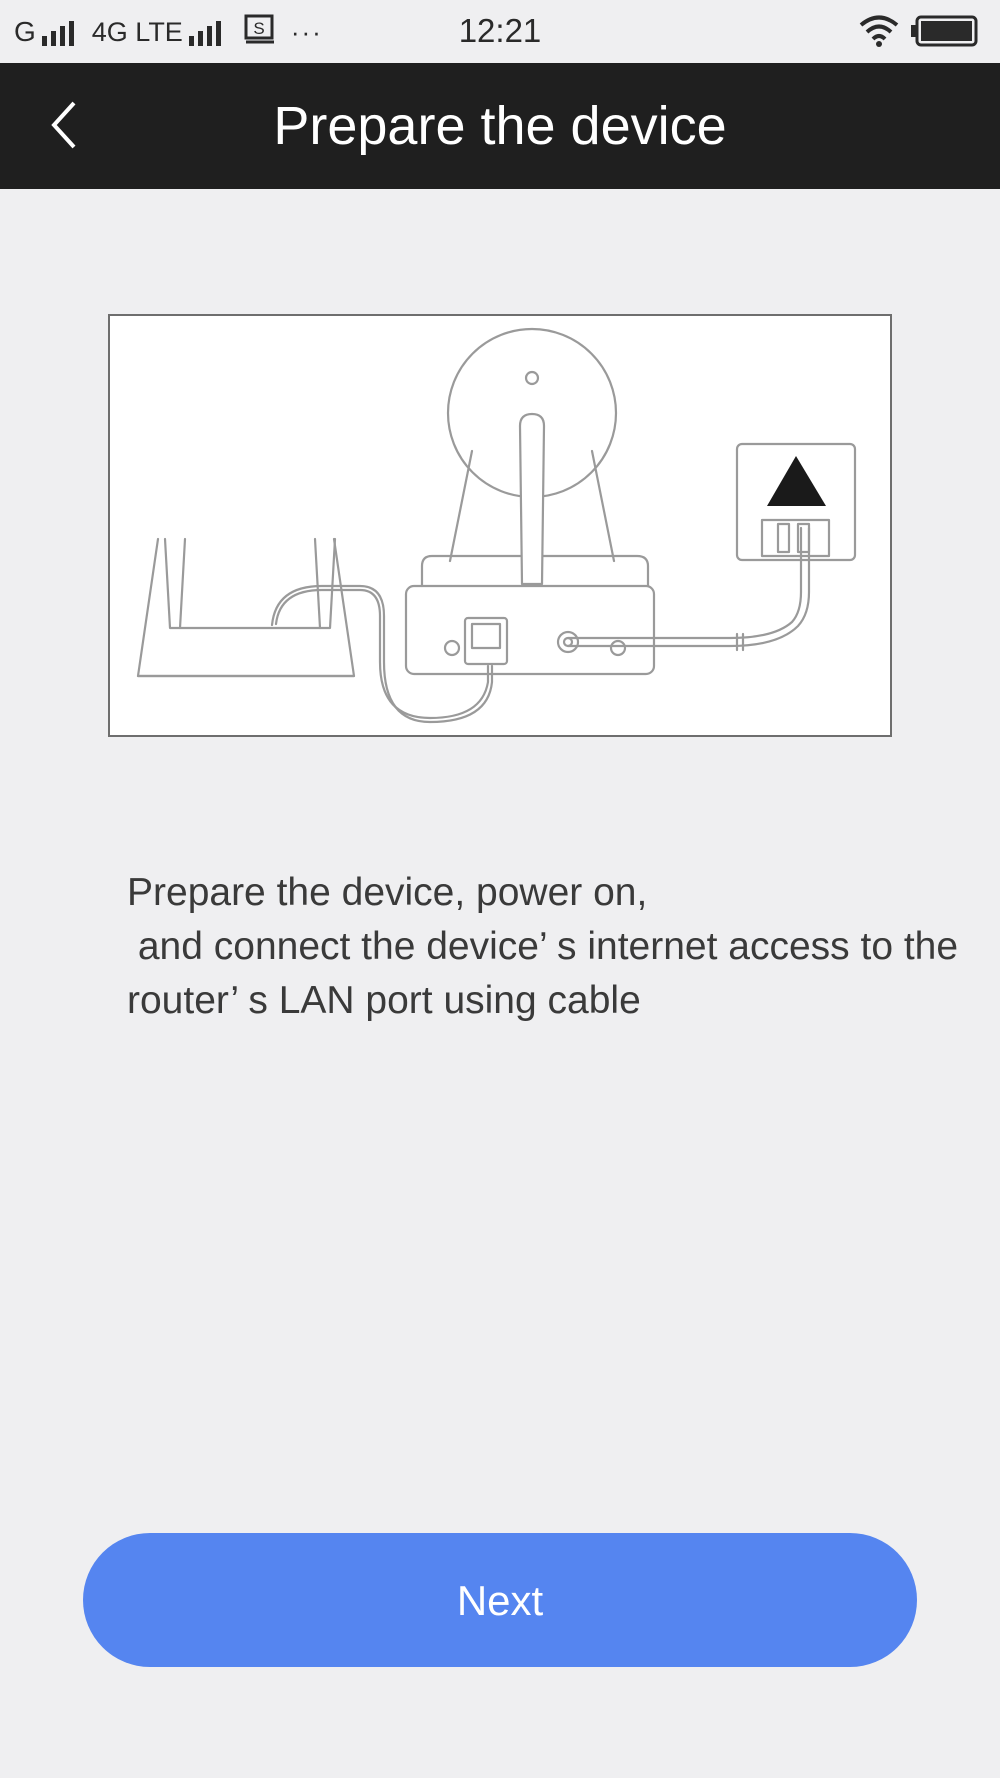  What do you see at coordinates (796, 481) in the screenshot?
I see `power-arrow-icon` at bounding box center [796, 481].